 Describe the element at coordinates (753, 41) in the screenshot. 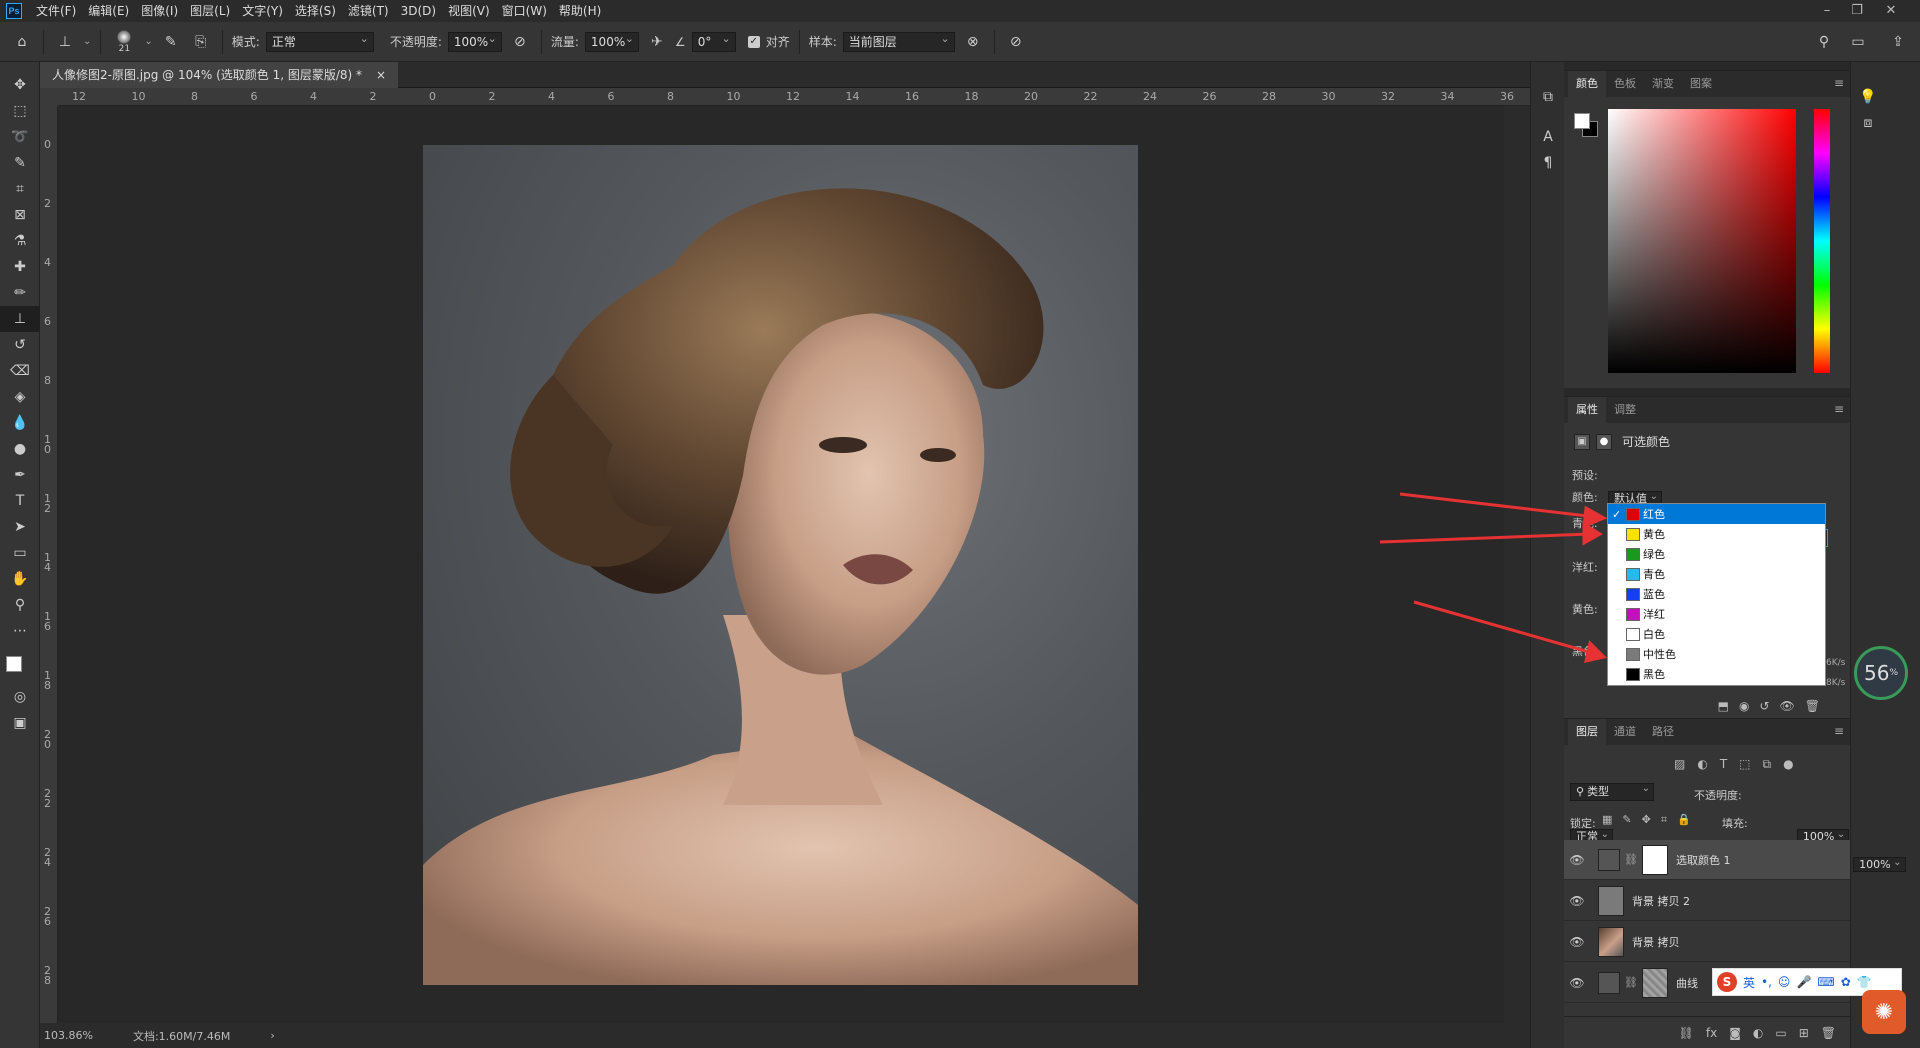

I see `align-checkbox: ✓` at that location.